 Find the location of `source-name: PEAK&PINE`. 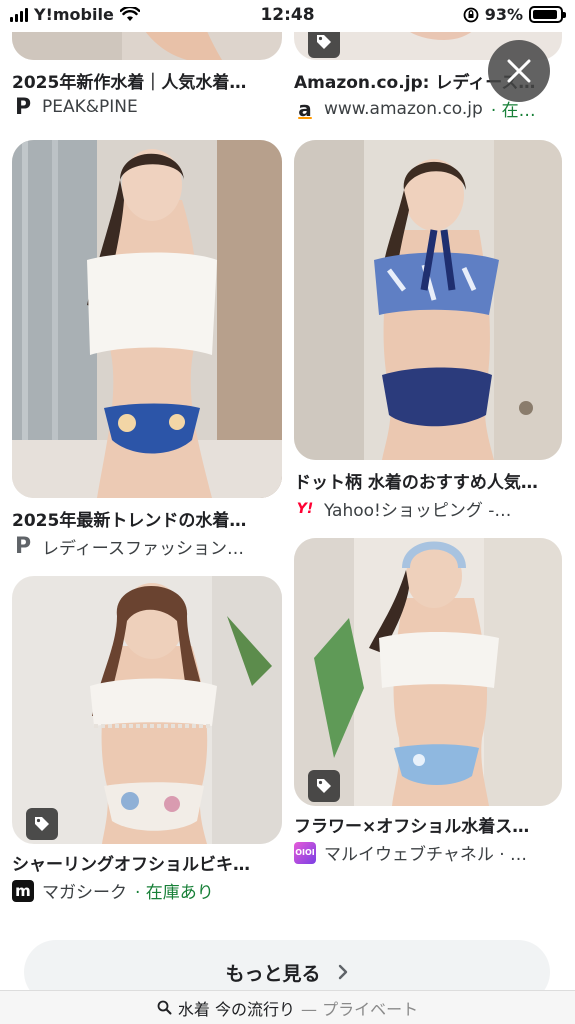

source-name: PEAK&PINE is located at coordinates (90, 107).